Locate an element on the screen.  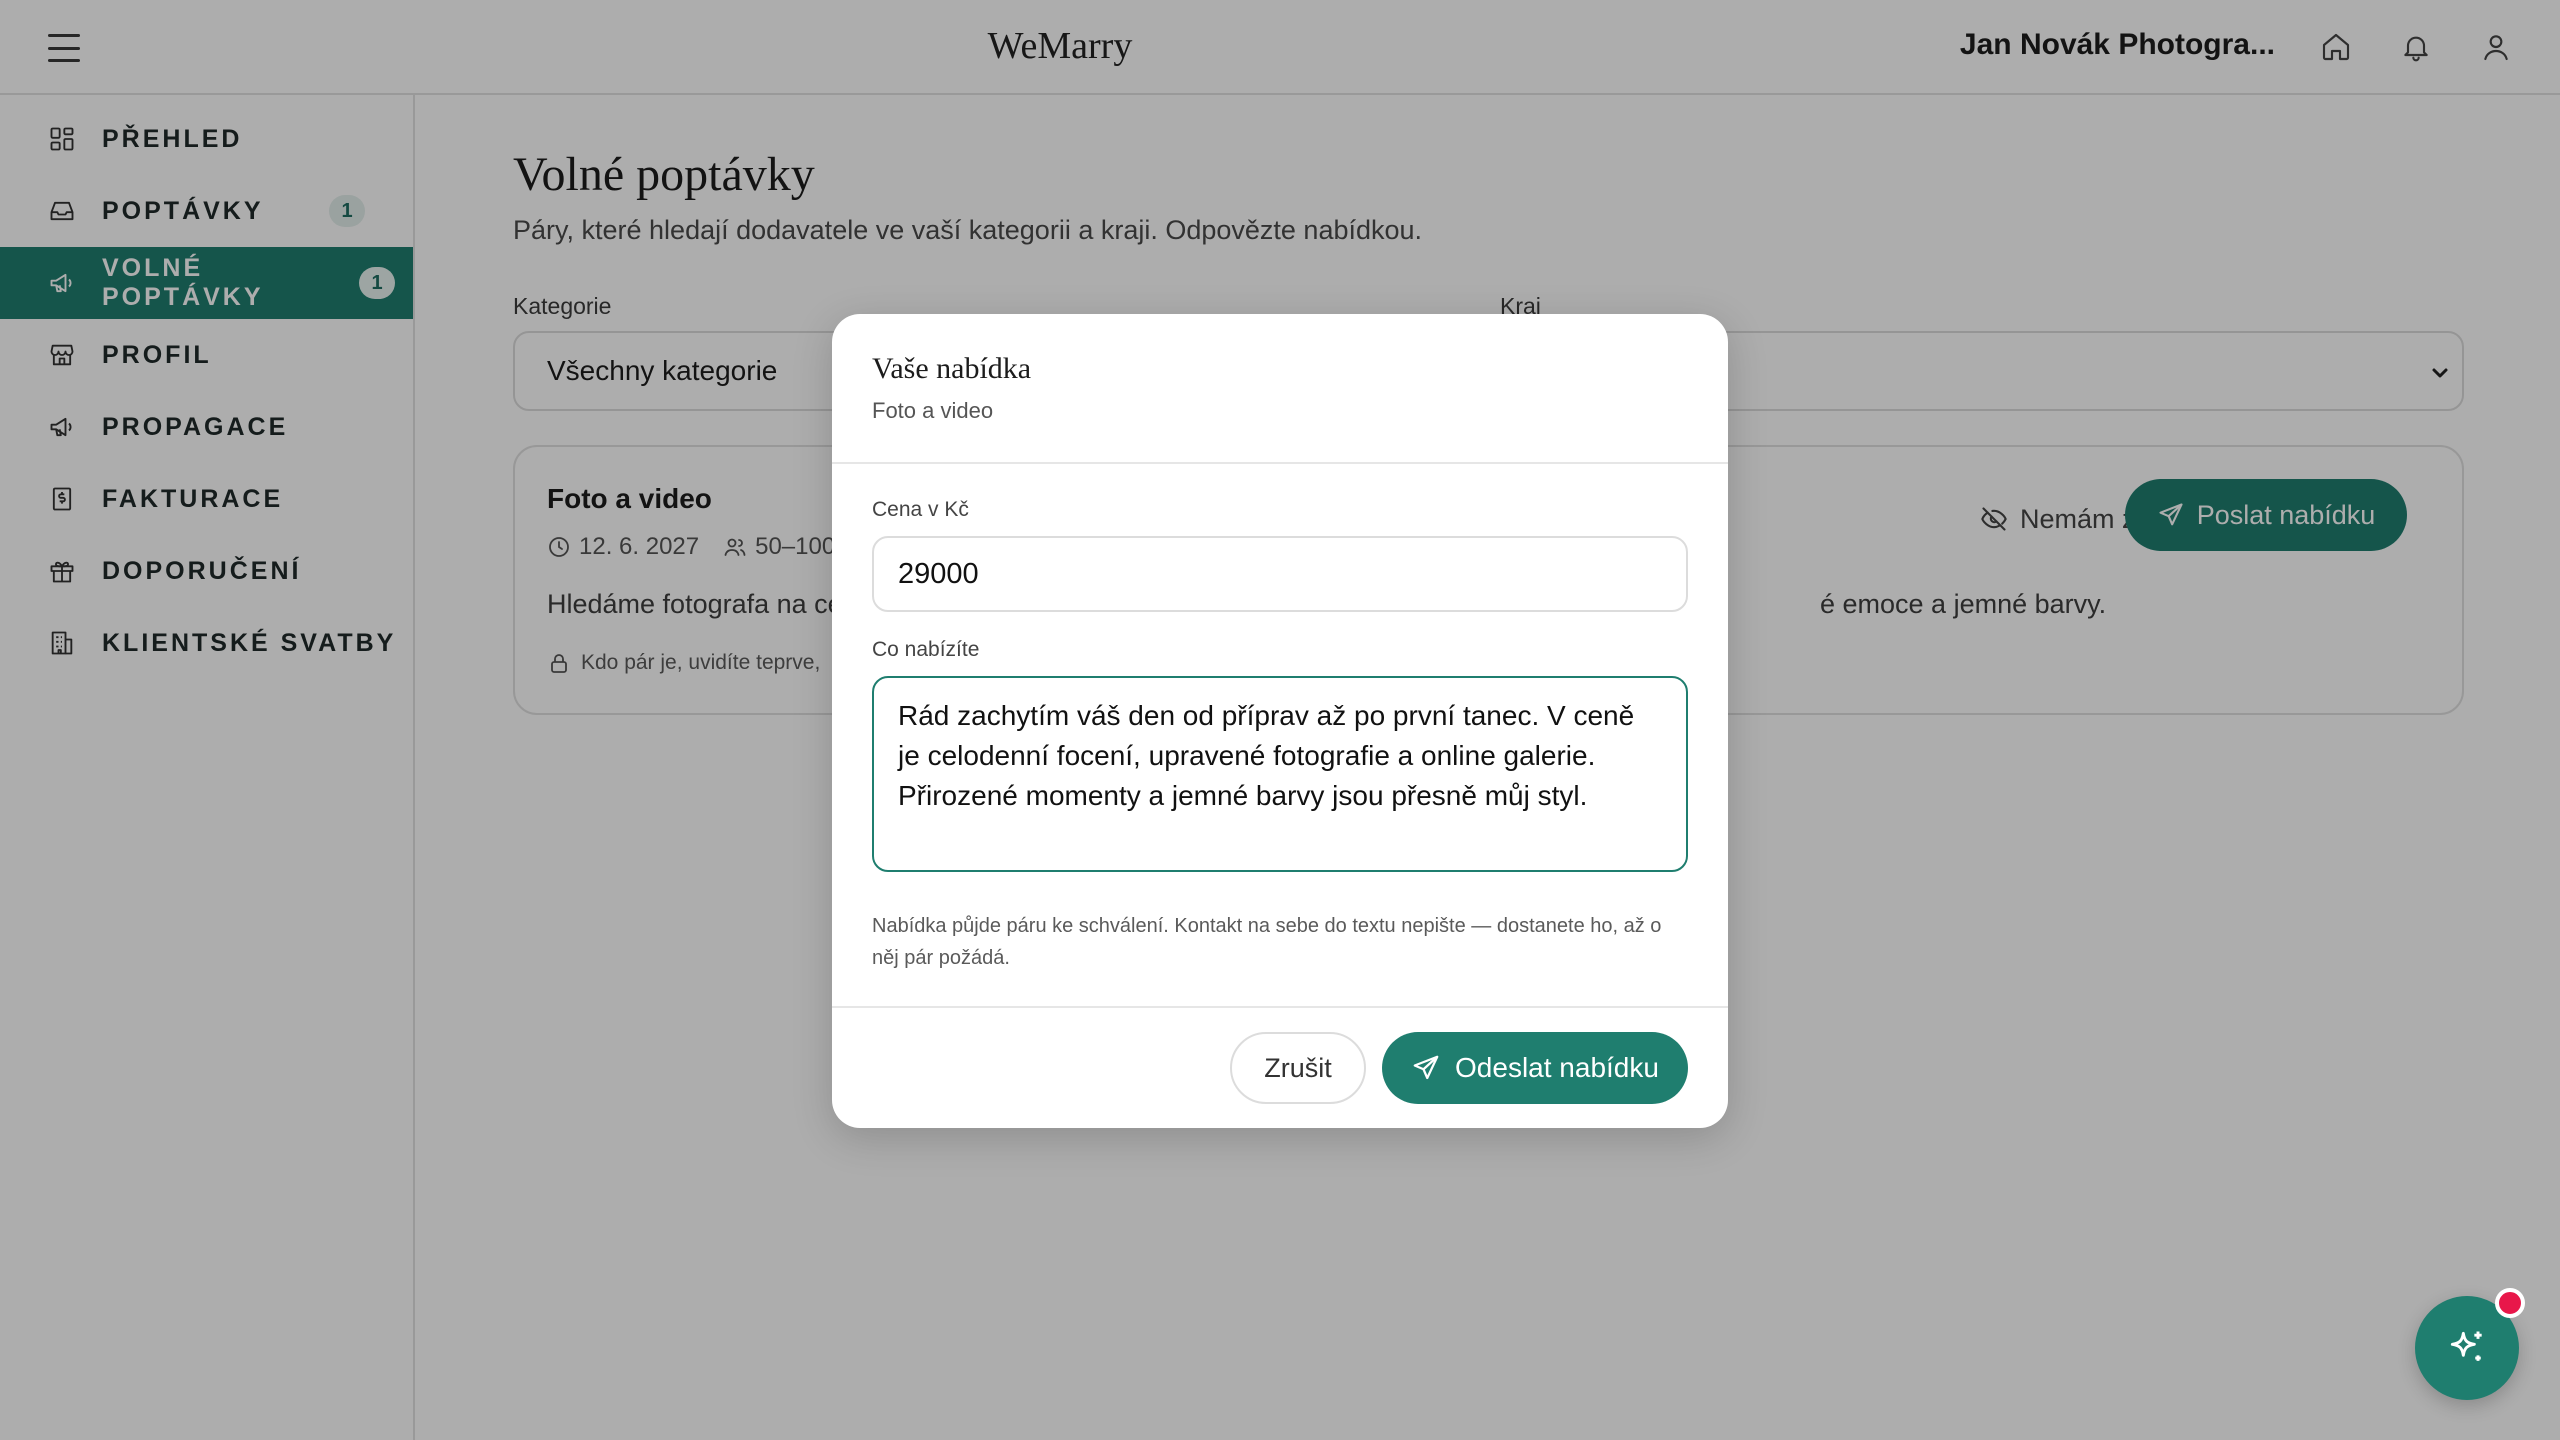
price-input is located at coordinates (1280, 574).